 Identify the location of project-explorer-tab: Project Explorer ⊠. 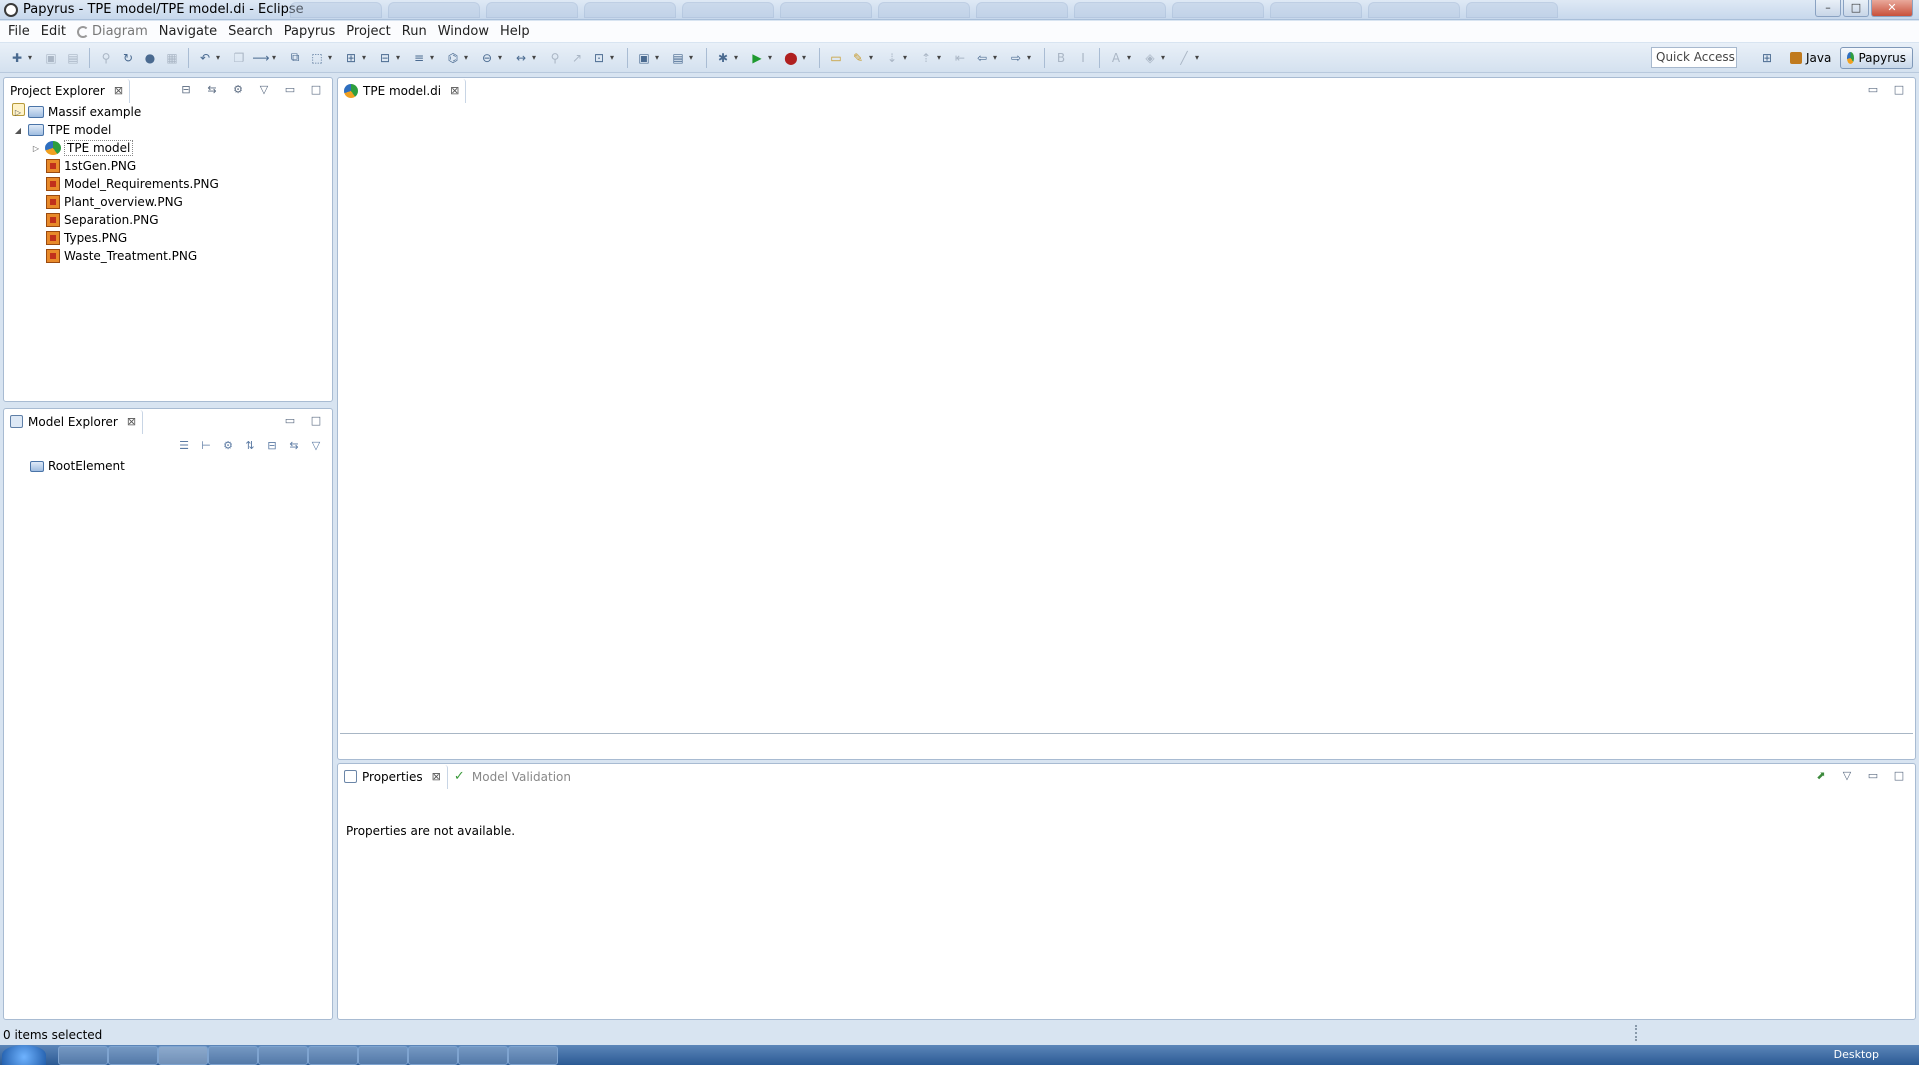
(67, 97).